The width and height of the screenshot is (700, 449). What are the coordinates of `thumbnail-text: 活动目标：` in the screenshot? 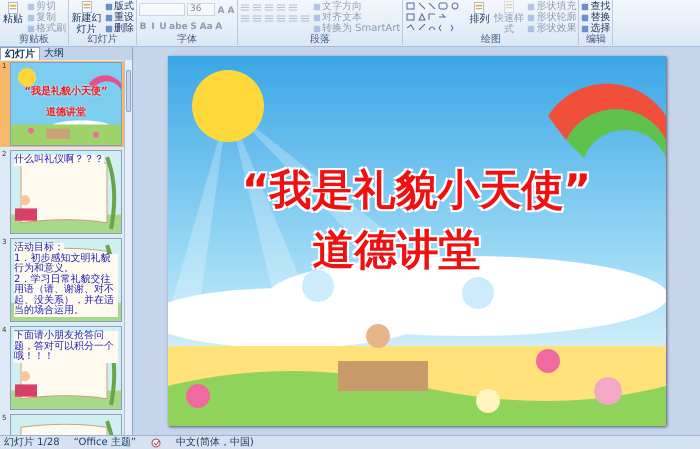 It's located at (39, 248).